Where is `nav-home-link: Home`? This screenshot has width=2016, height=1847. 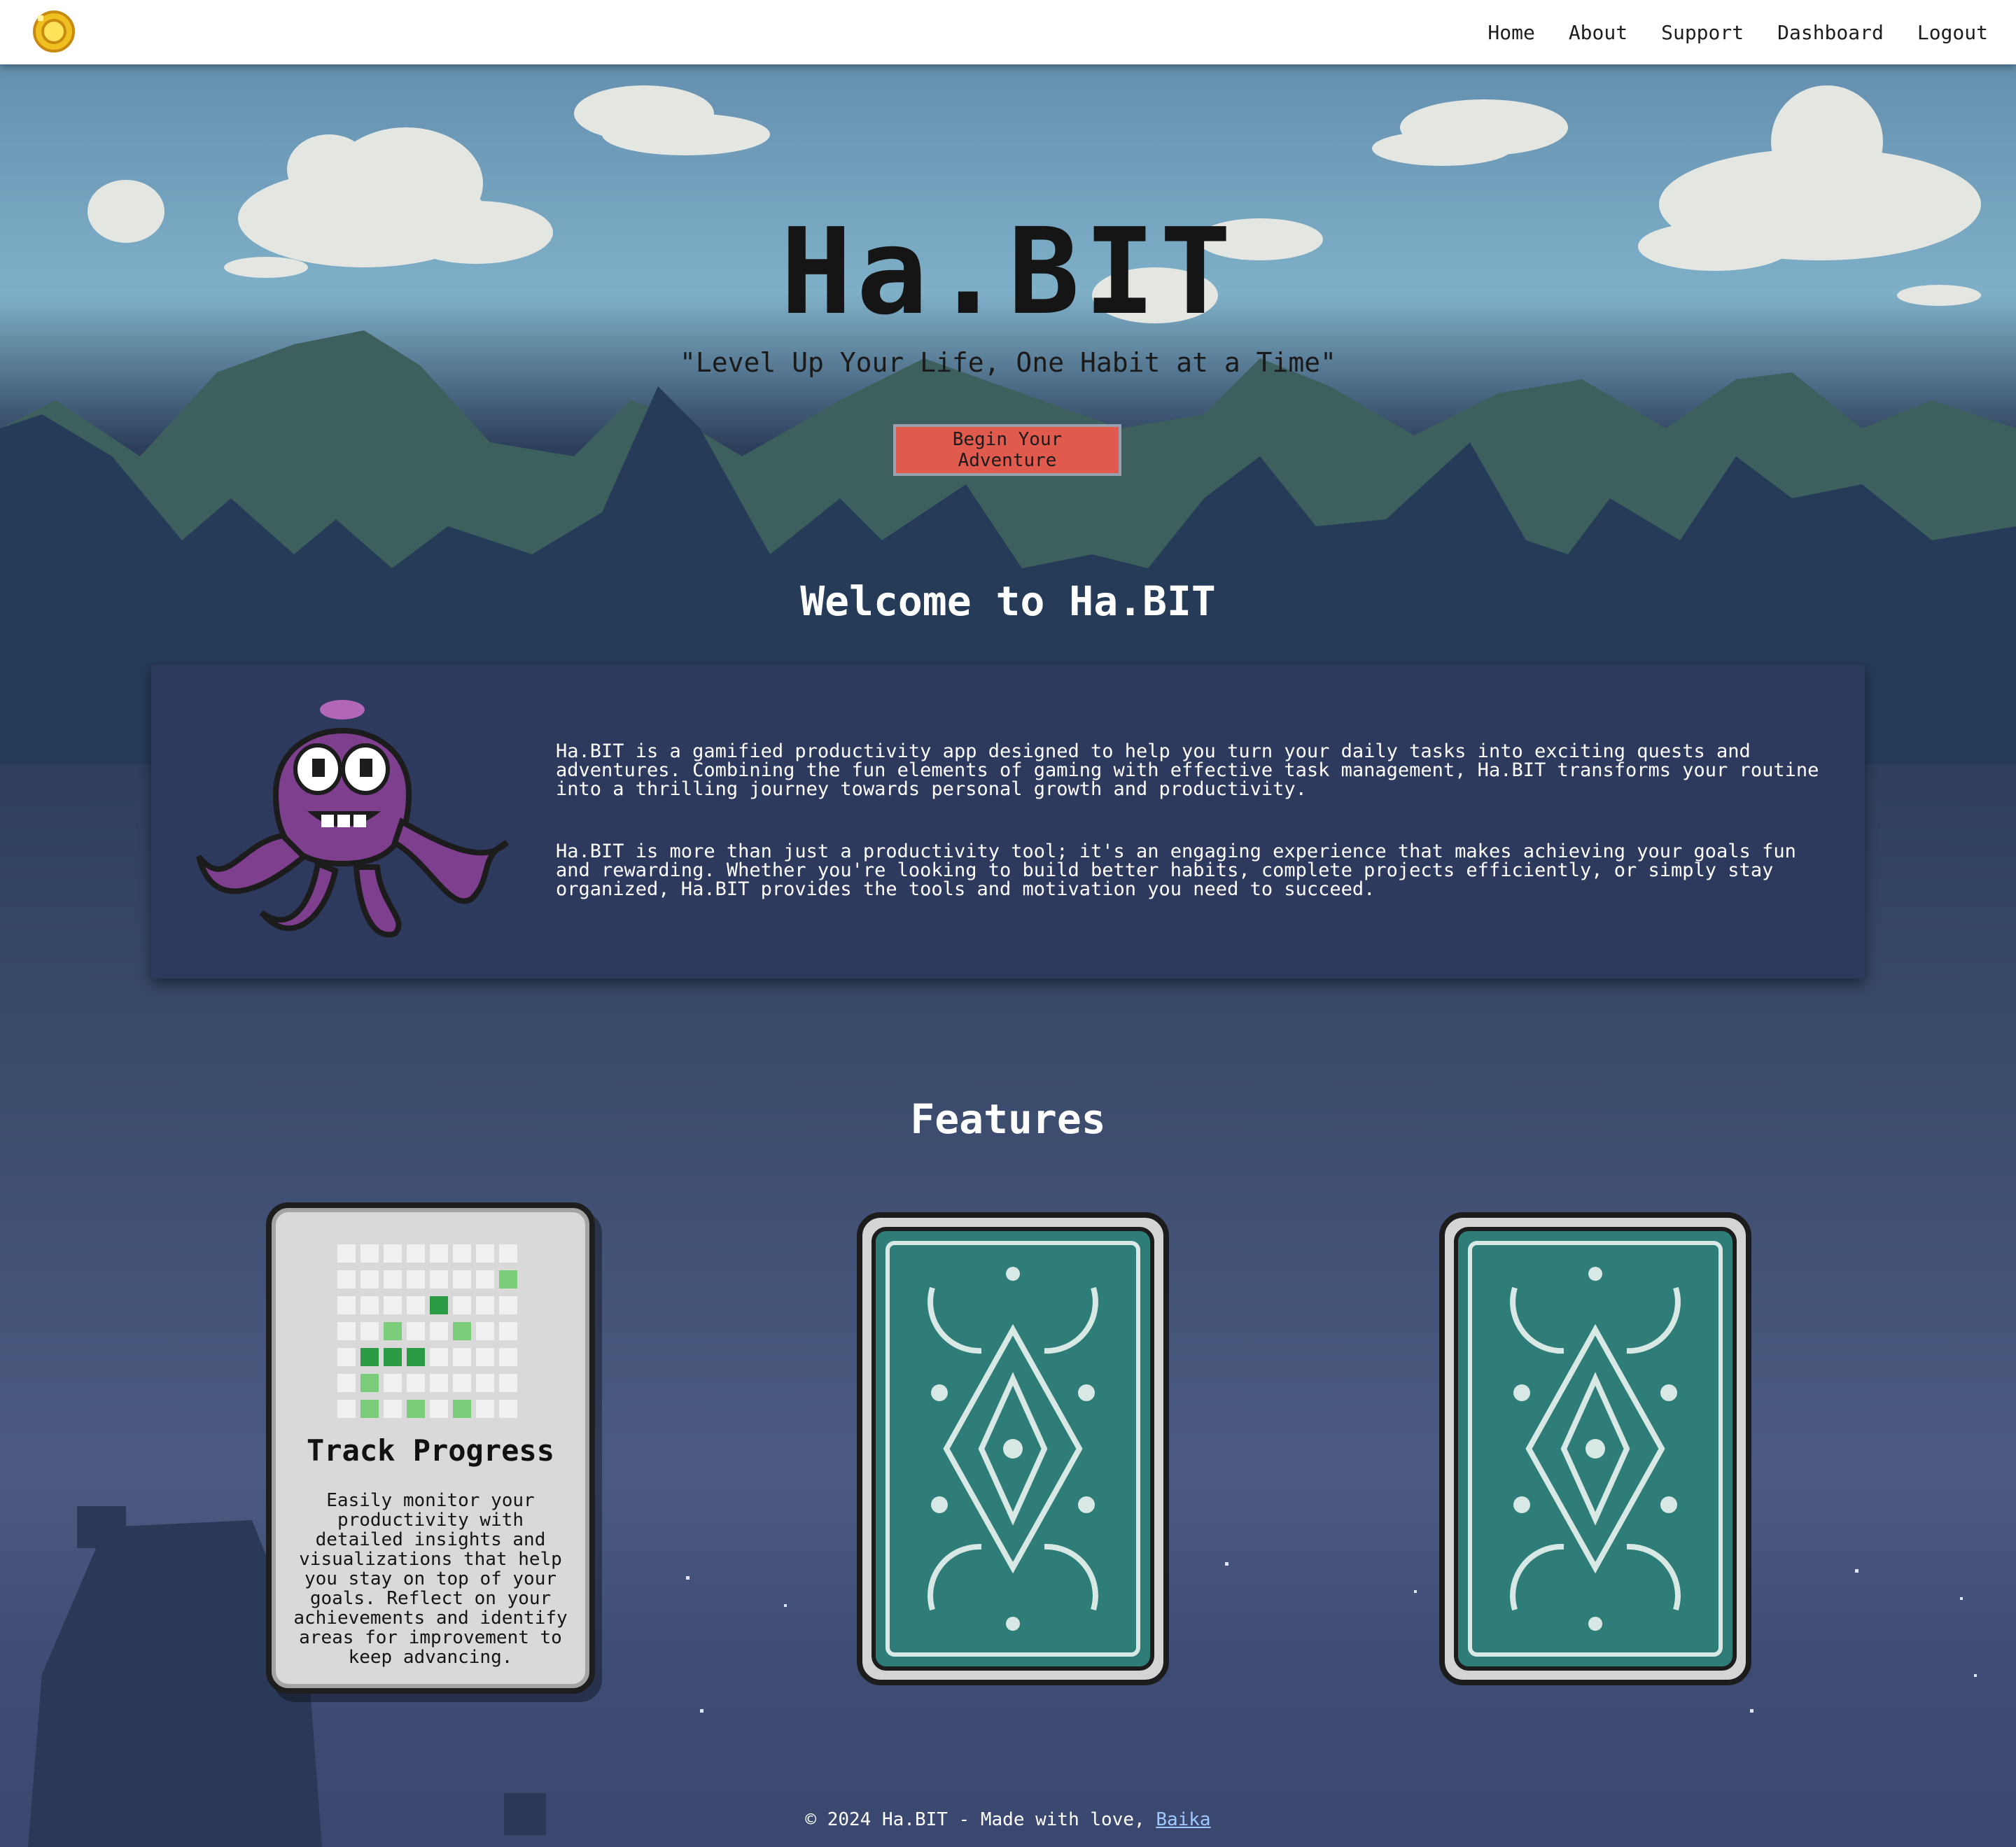 nav-home-link: Home is located at coordinates (1511, 32).